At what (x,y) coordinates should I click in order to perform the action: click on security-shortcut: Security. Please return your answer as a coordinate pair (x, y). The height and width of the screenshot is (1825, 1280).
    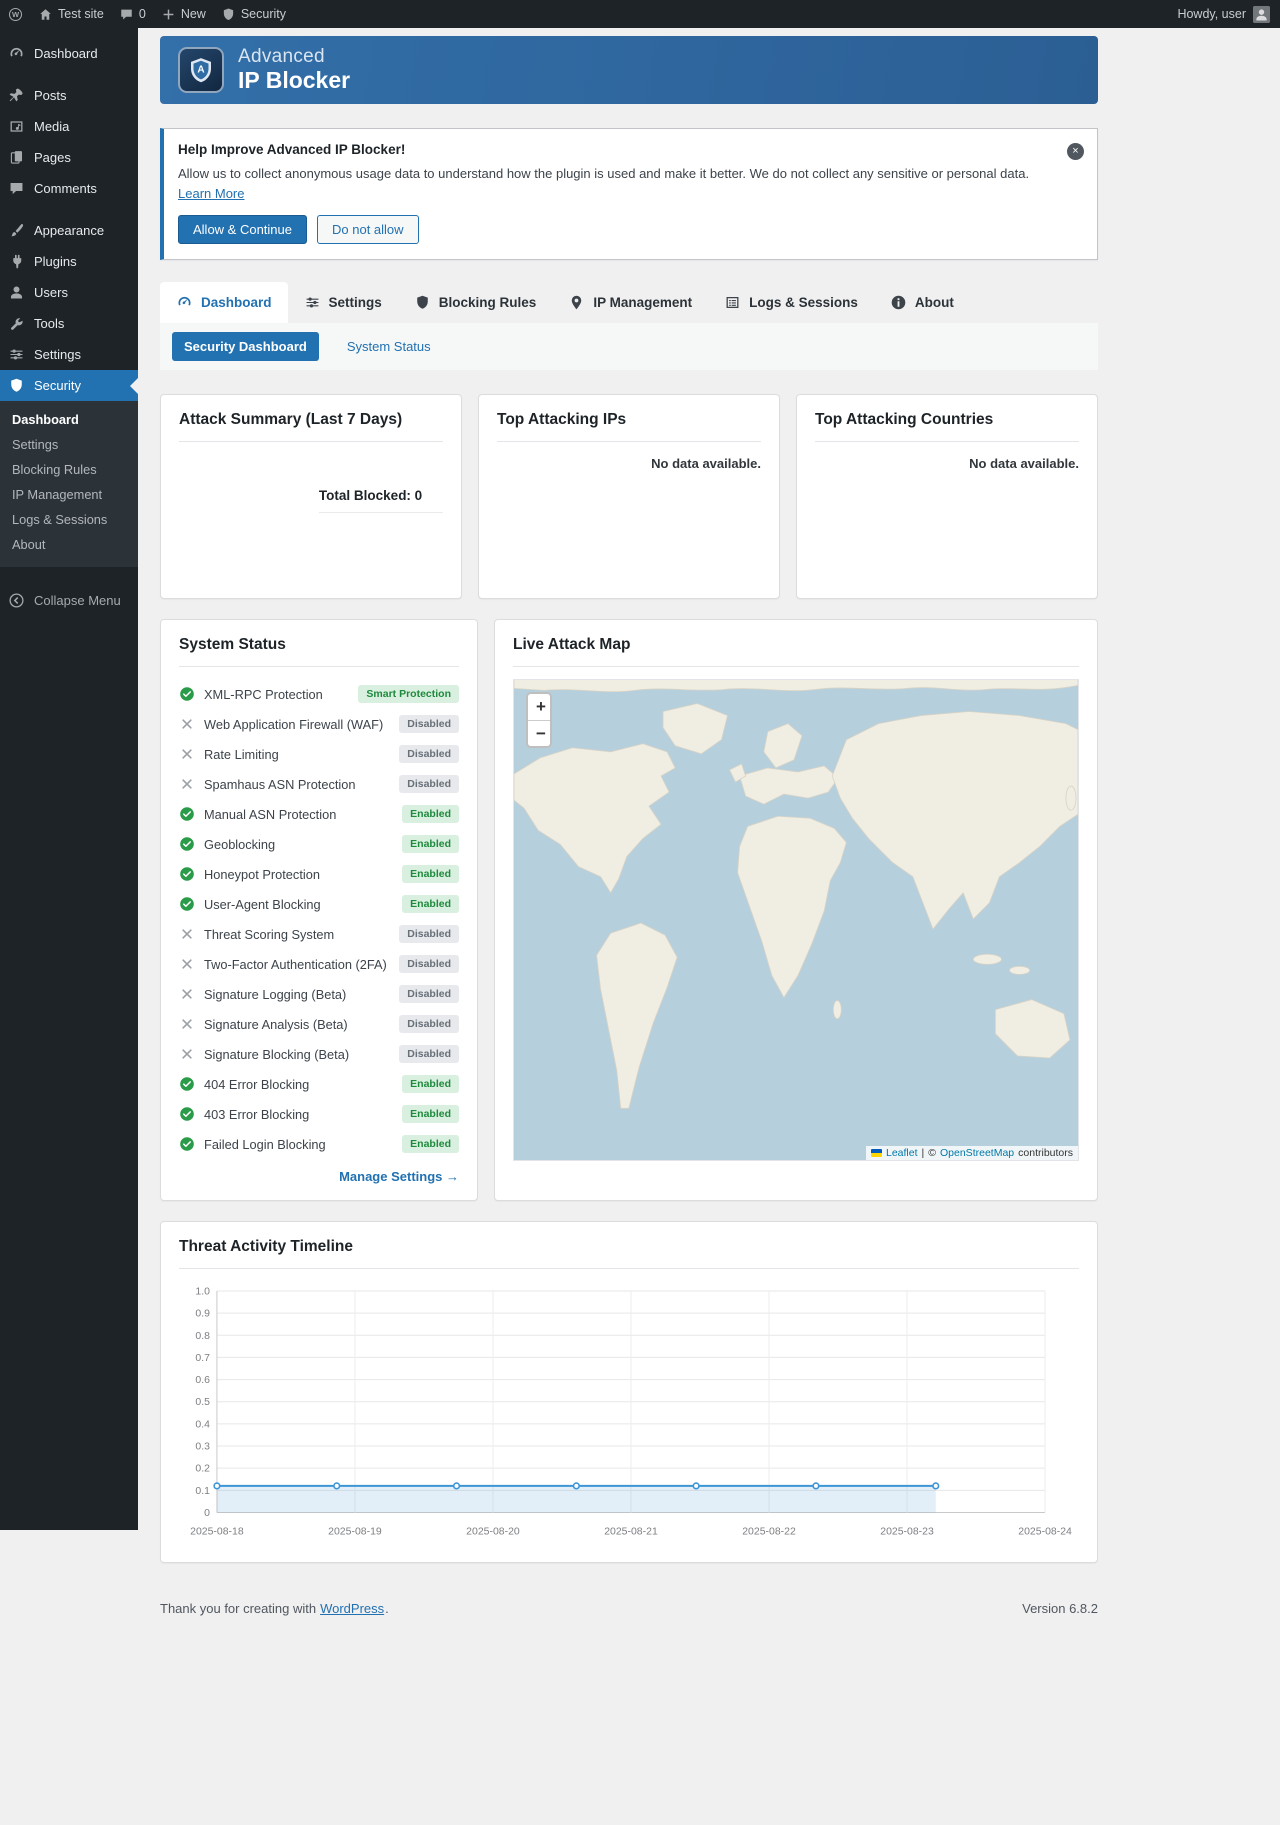
    Looking at the image, I should click on (253, 14).